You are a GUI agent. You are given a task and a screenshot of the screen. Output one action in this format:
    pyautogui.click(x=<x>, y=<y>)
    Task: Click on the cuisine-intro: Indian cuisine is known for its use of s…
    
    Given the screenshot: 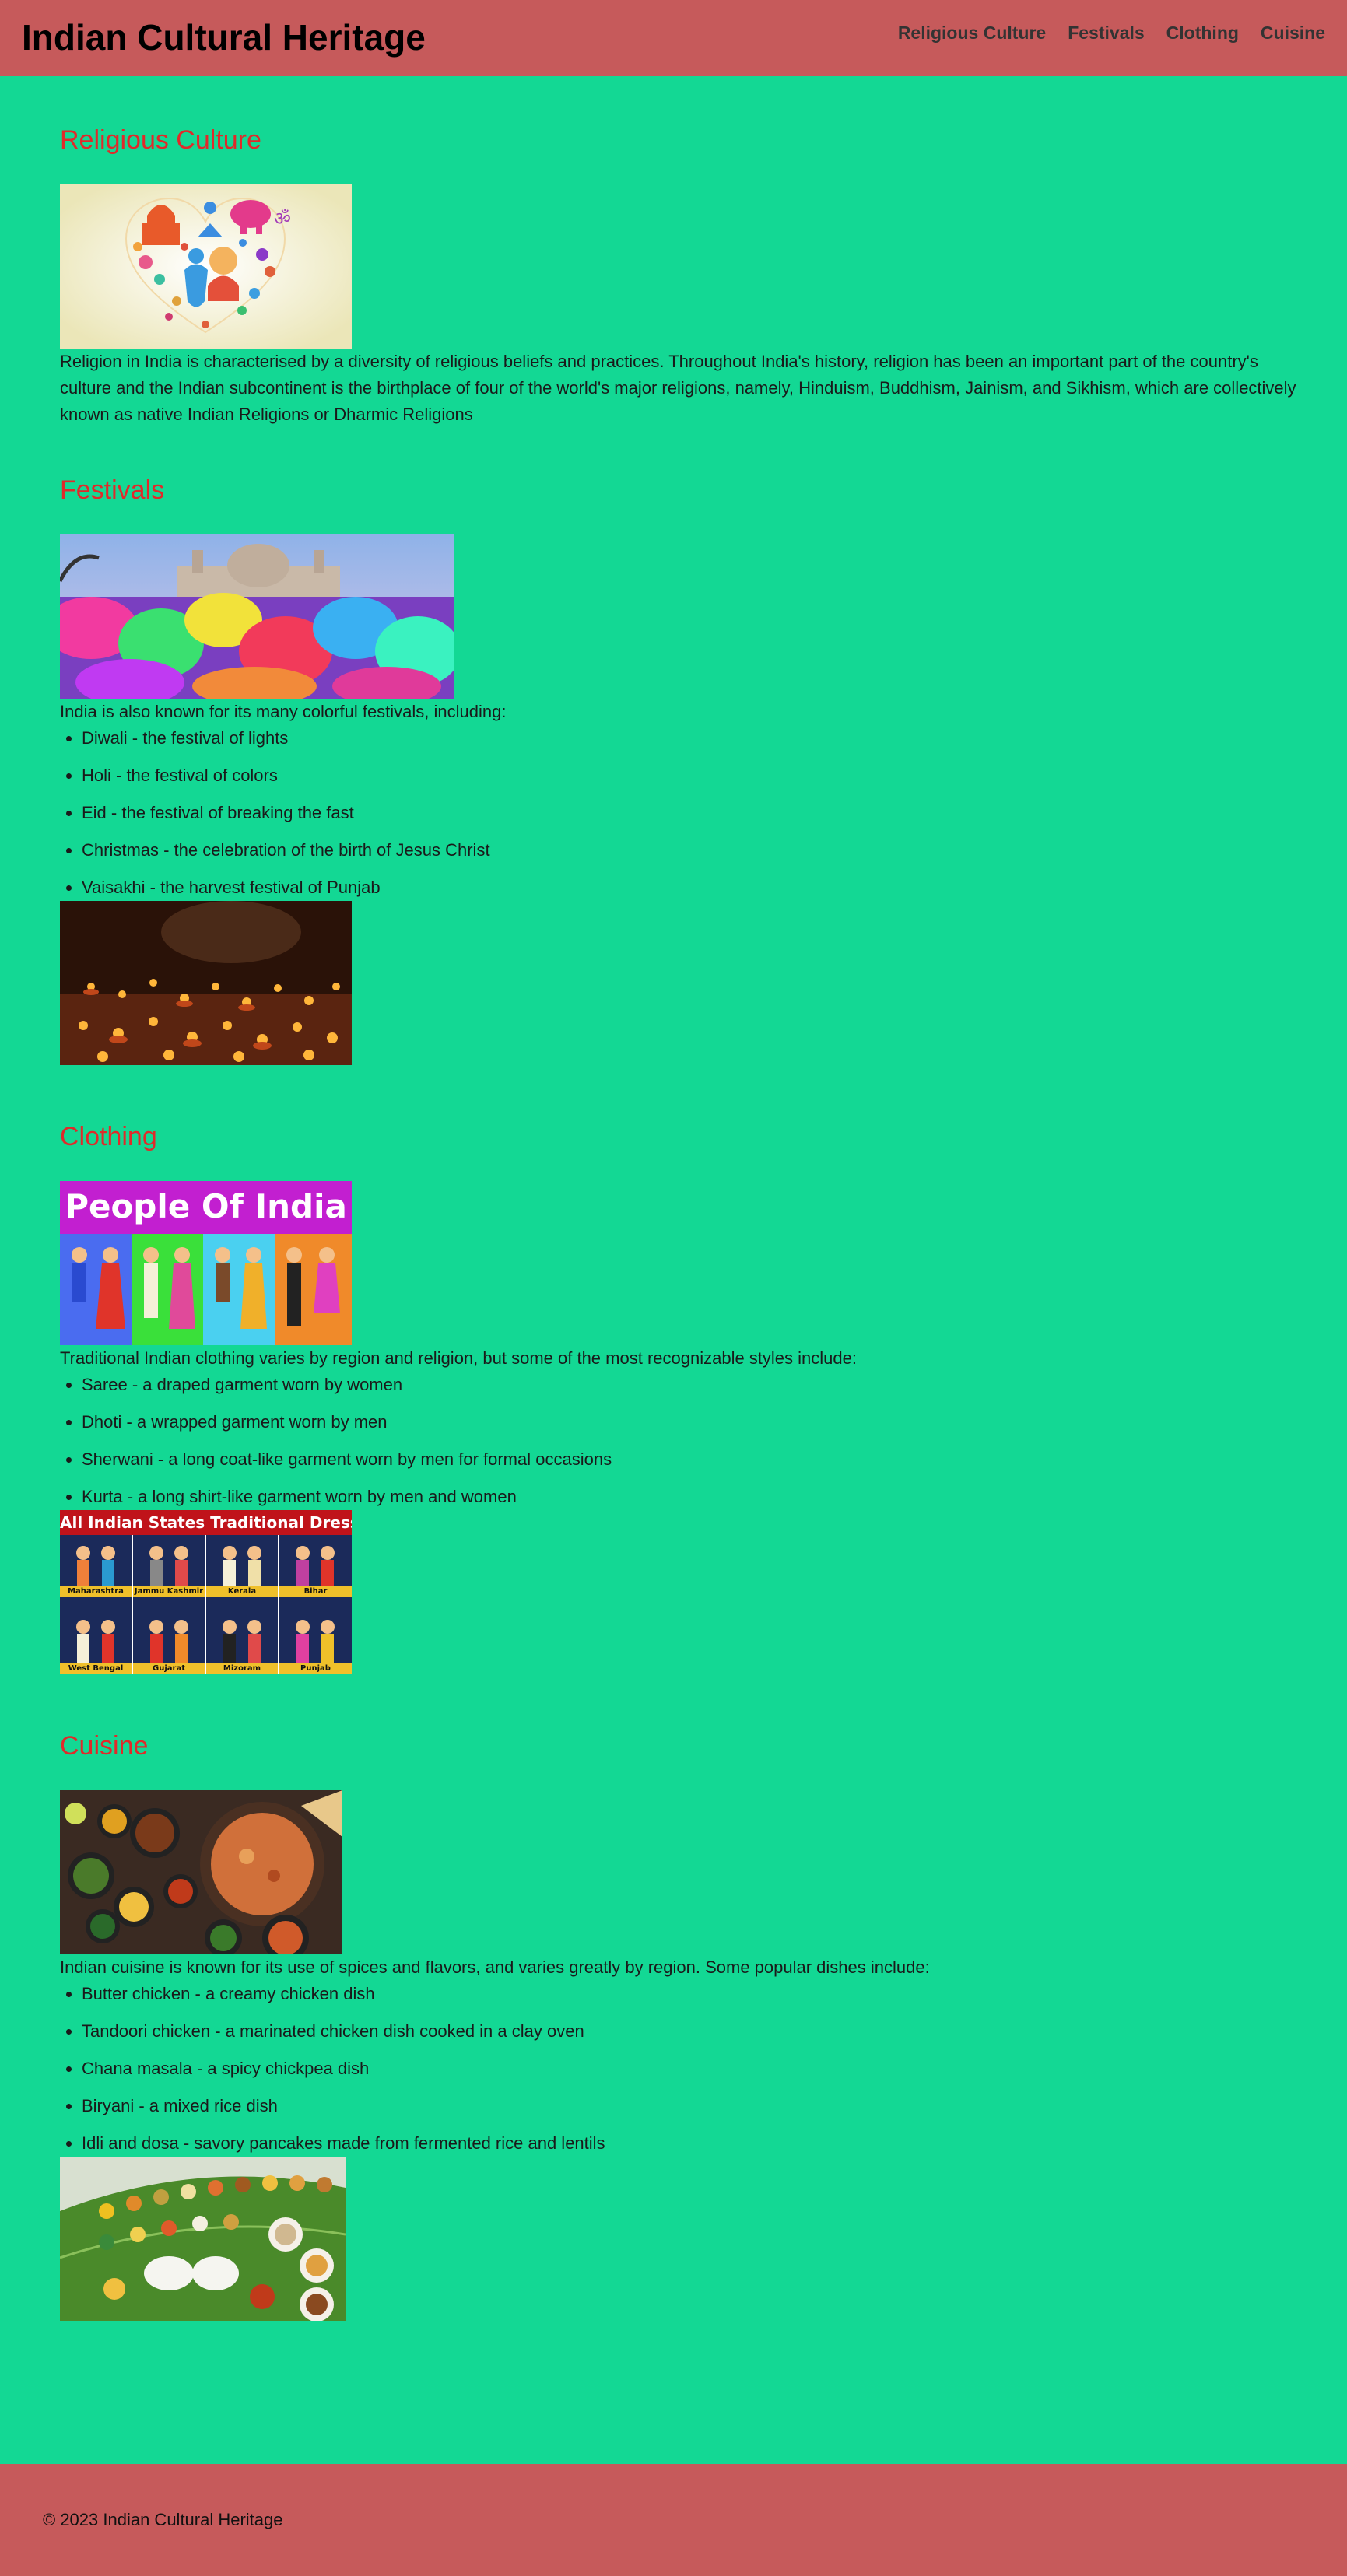 What is the action you would take?
    pyautogui.click(x=495, y=1967)
    